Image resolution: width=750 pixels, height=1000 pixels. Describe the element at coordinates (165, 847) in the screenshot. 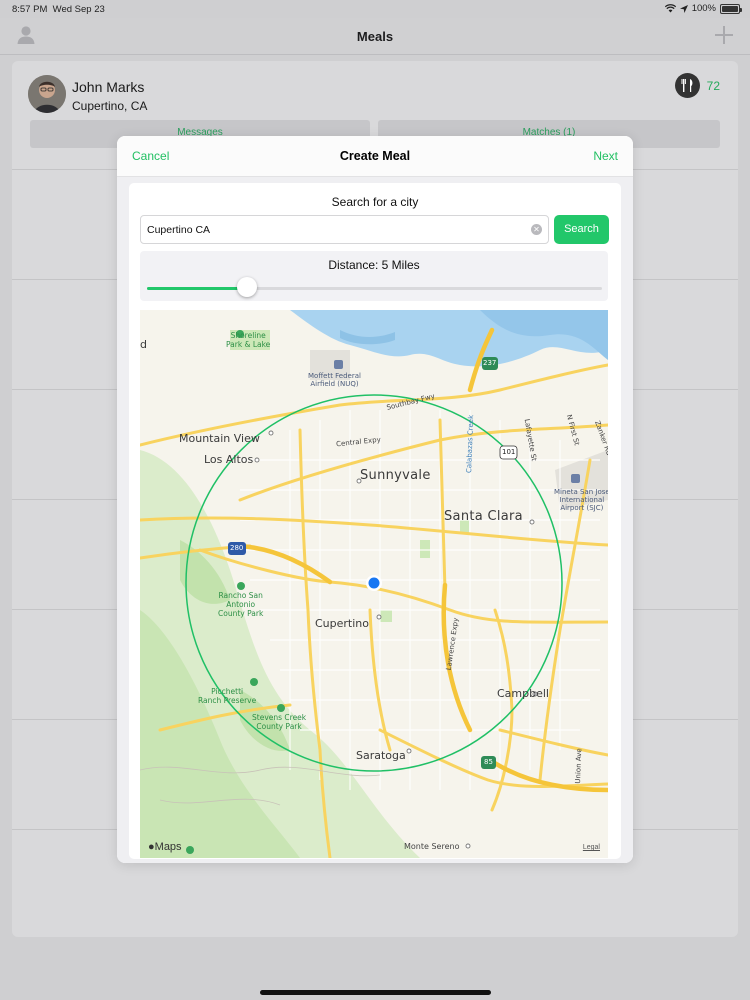

I see `maps-logo: ●Maps` at that location.